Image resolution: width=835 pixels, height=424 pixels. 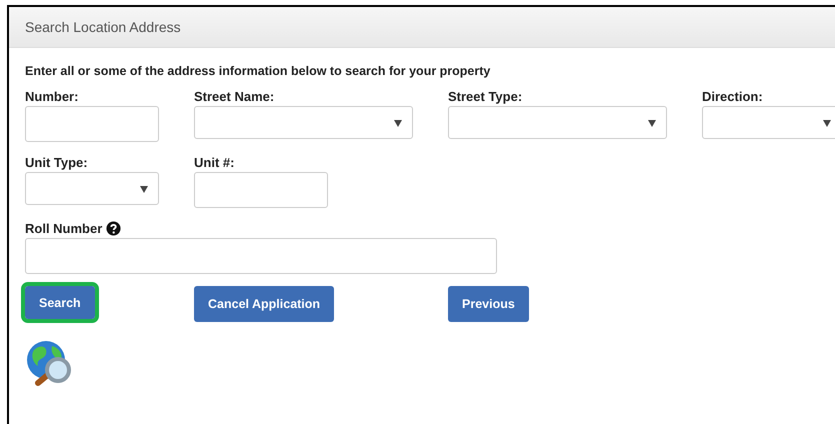 I want to click on action-button: Search, so click(x=60, y=302).